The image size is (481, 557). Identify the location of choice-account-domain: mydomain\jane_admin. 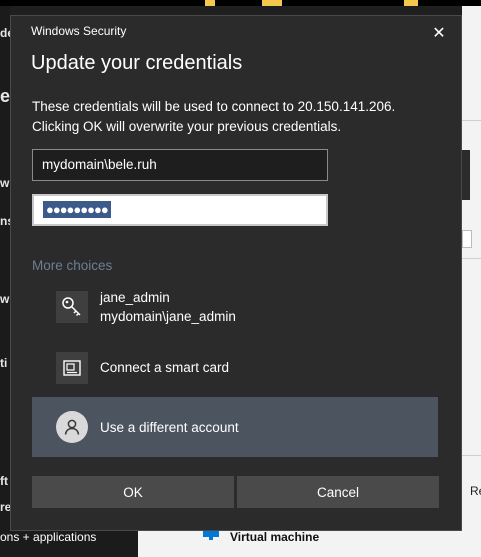
(168, 316).